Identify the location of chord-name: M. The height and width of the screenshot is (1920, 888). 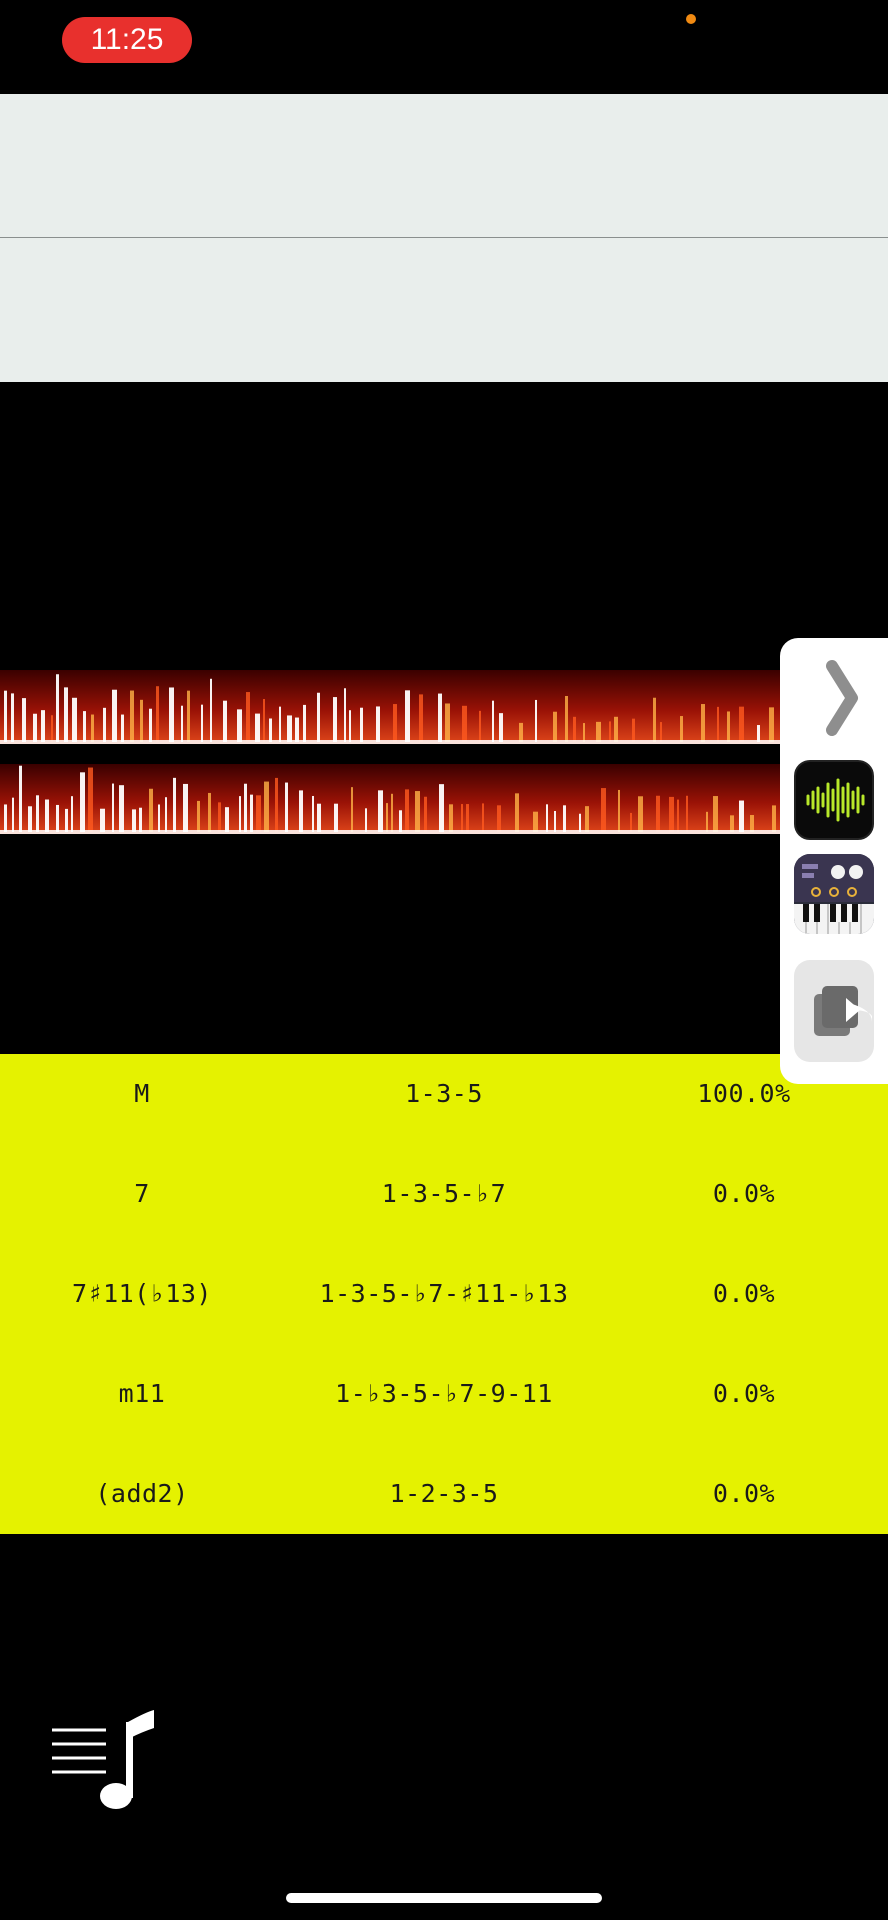
(142, 1093).